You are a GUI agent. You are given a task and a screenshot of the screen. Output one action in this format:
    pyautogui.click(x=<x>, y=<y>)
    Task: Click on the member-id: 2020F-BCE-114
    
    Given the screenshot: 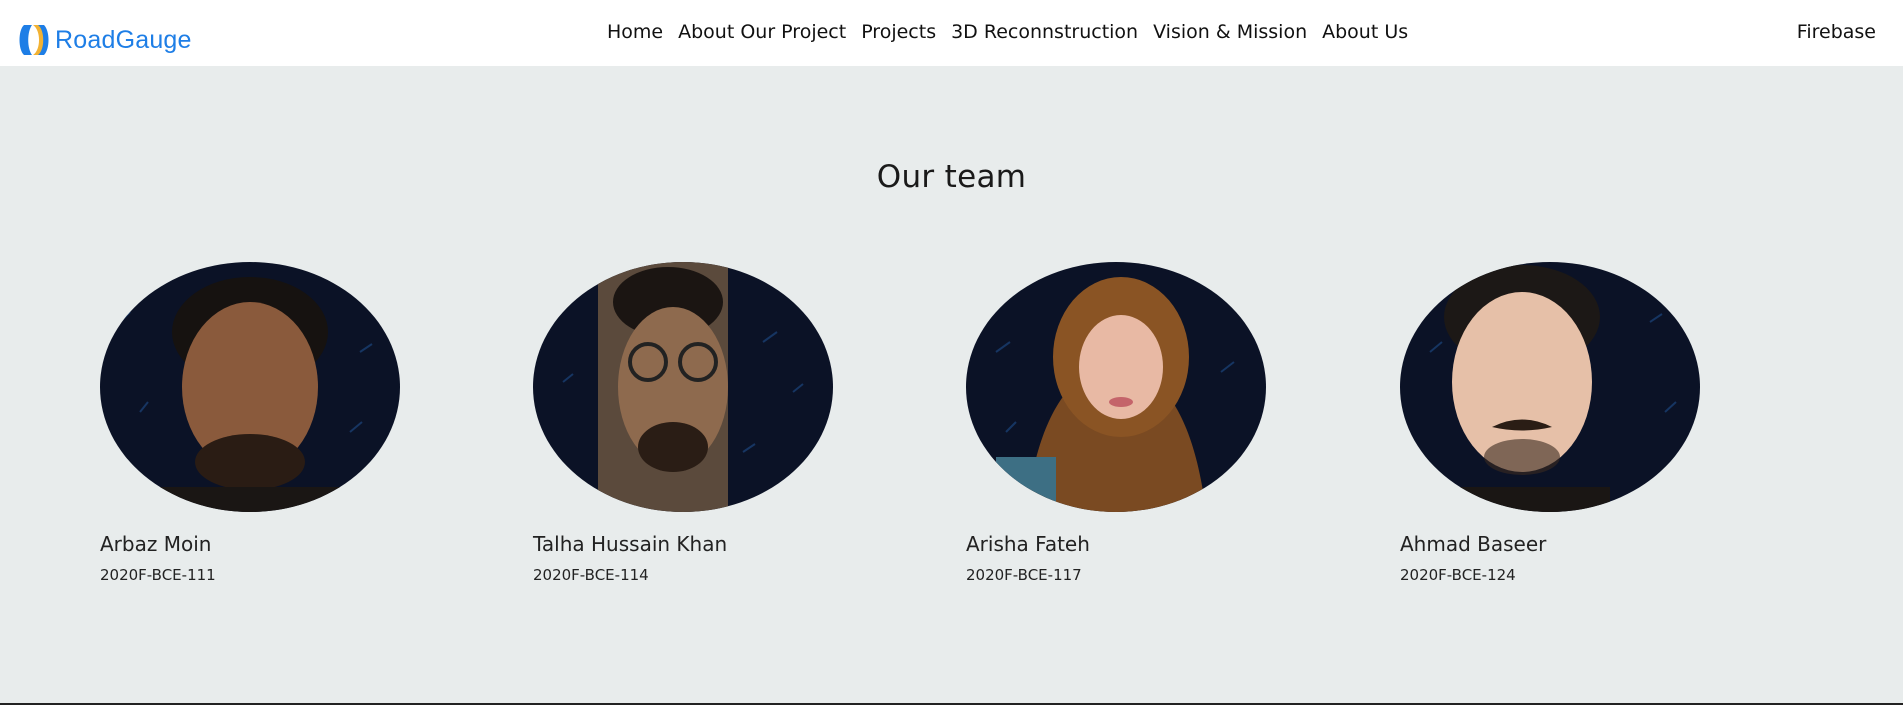 What is the action you would take?
    pyautogui.click(x=591, y=575)
    